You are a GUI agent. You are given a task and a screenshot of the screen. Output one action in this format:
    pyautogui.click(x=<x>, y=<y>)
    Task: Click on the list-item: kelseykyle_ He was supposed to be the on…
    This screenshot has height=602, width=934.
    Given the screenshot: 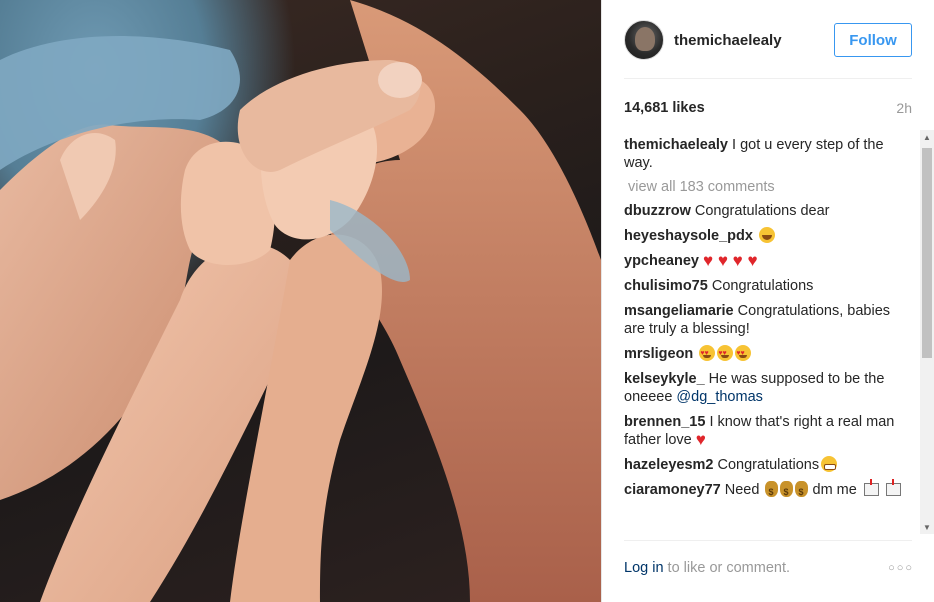 What is the action you would take?
    pyautogui.click(x=766, y=388)
    